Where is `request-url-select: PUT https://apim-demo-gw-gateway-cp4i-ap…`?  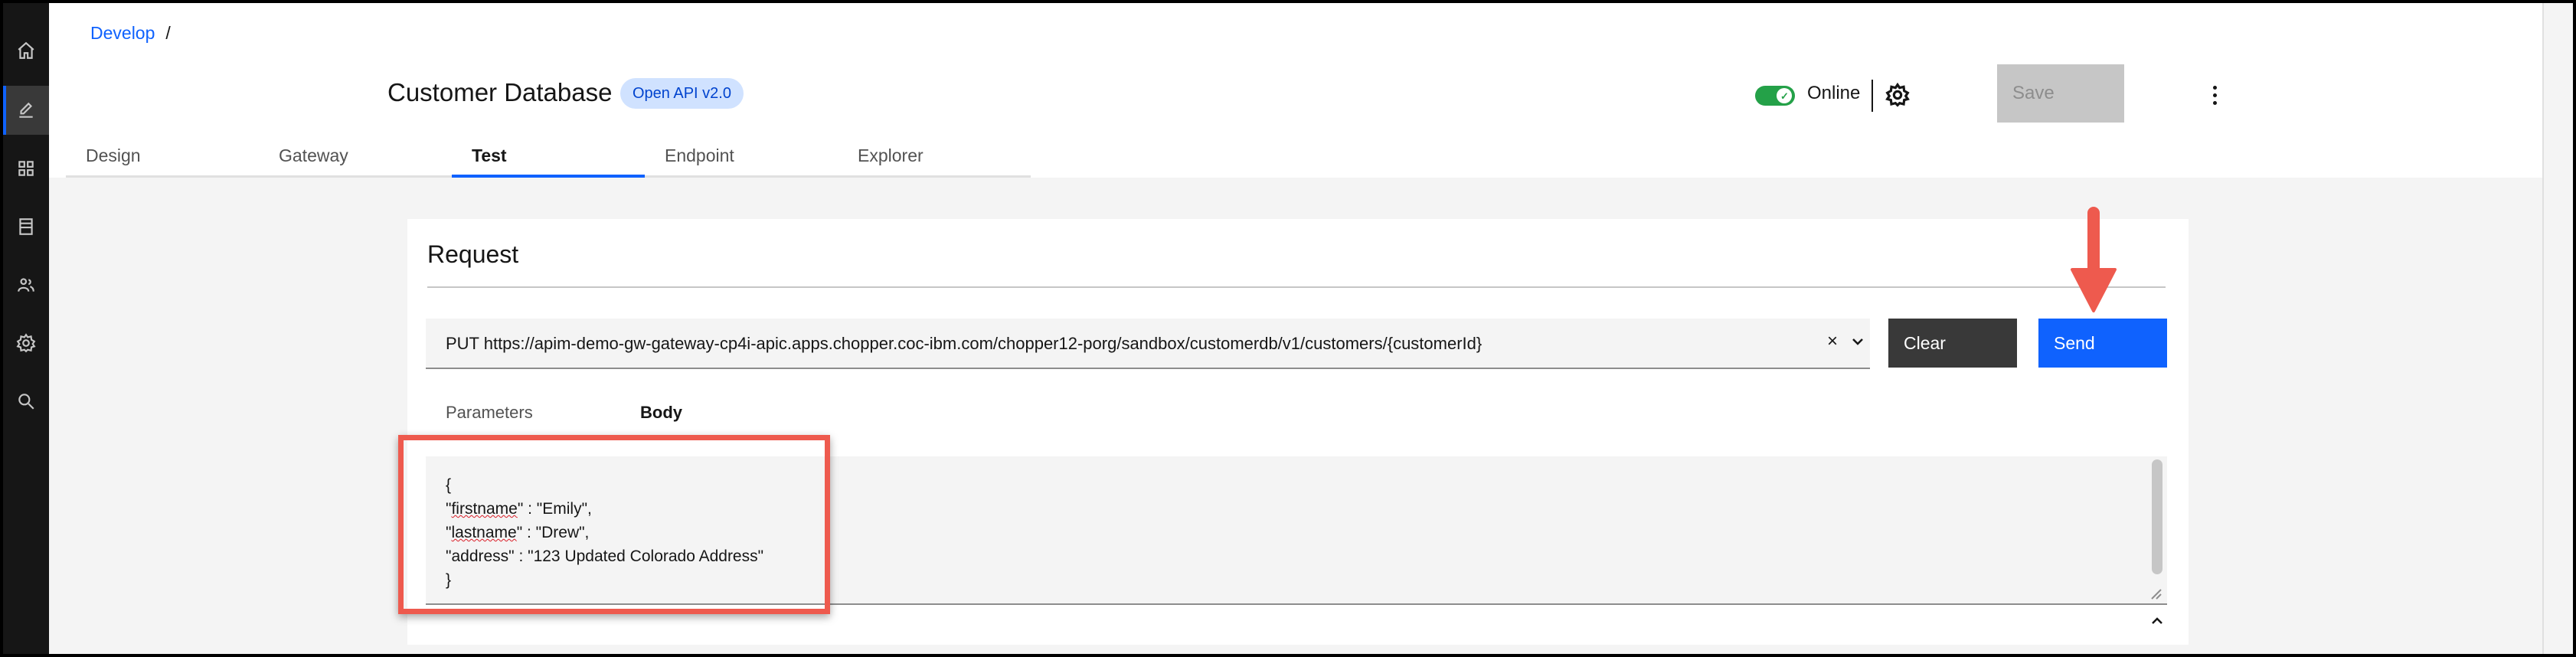
request-url-select: PUT https://apim-demo-gw-gateway-cp4i-ap… is located at coordinates (1148, 344).